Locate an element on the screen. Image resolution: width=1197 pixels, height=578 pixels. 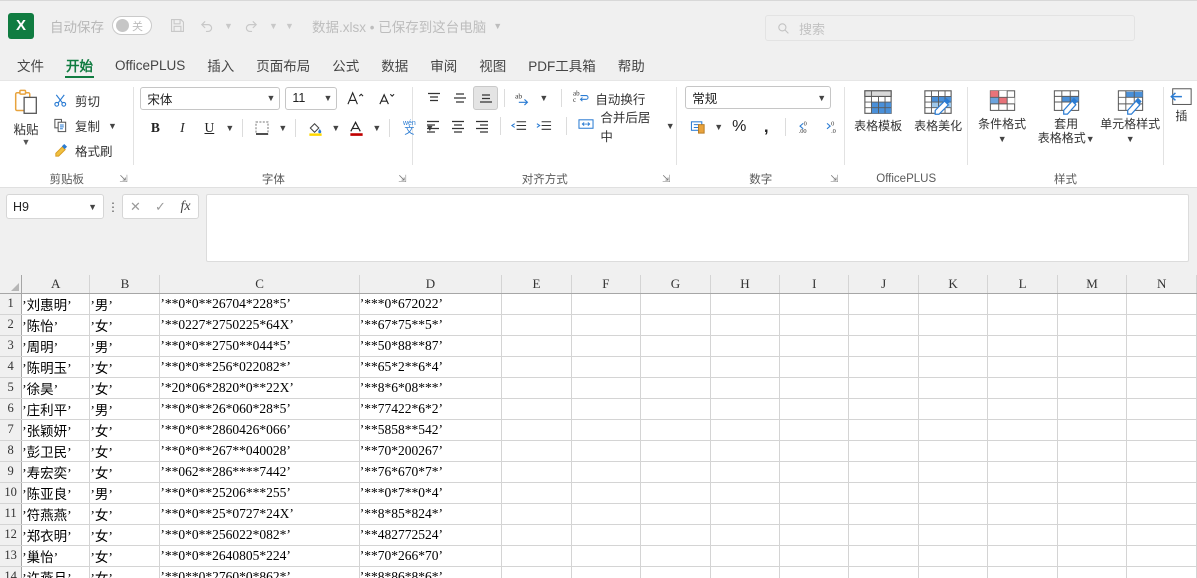
cell-A12: ’郑衣明’ is located at coordinates (56, 535).